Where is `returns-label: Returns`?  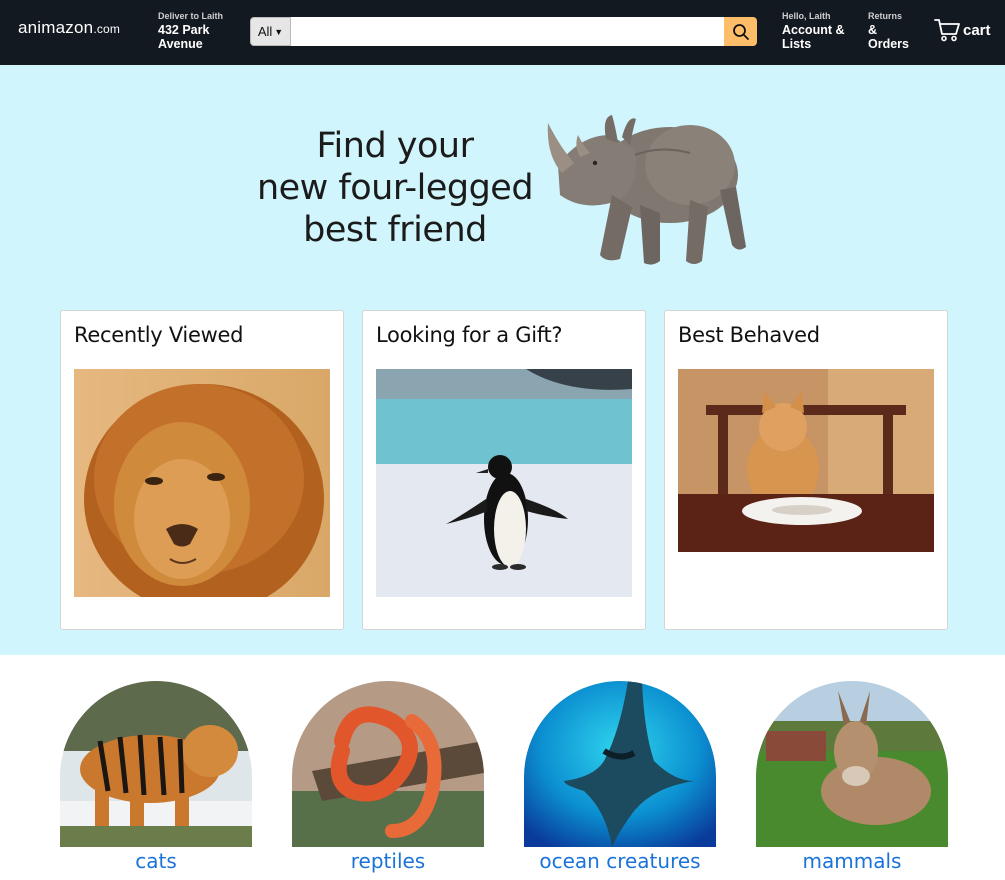
returns-label: Returns is located at coordinates (885, 16).